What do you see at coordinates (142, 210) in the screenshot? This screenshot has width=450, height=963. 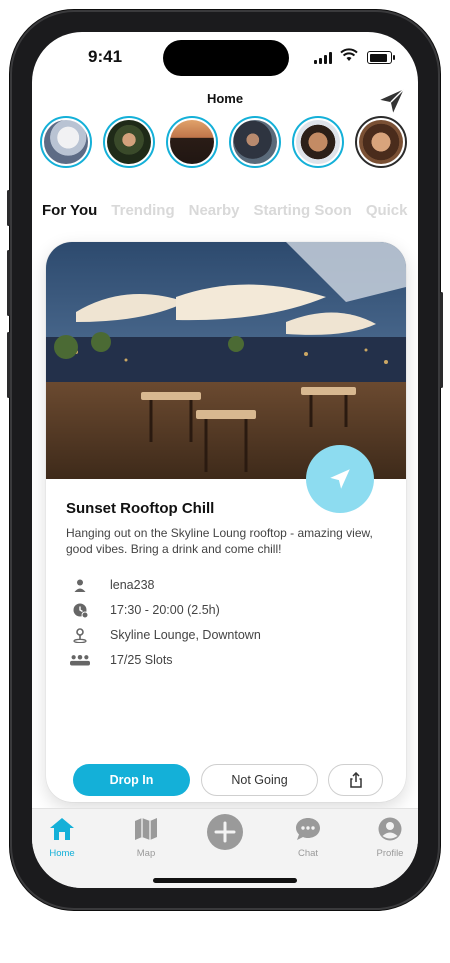 I see `tab-trending: Trending` at bounding box center [142, 210].